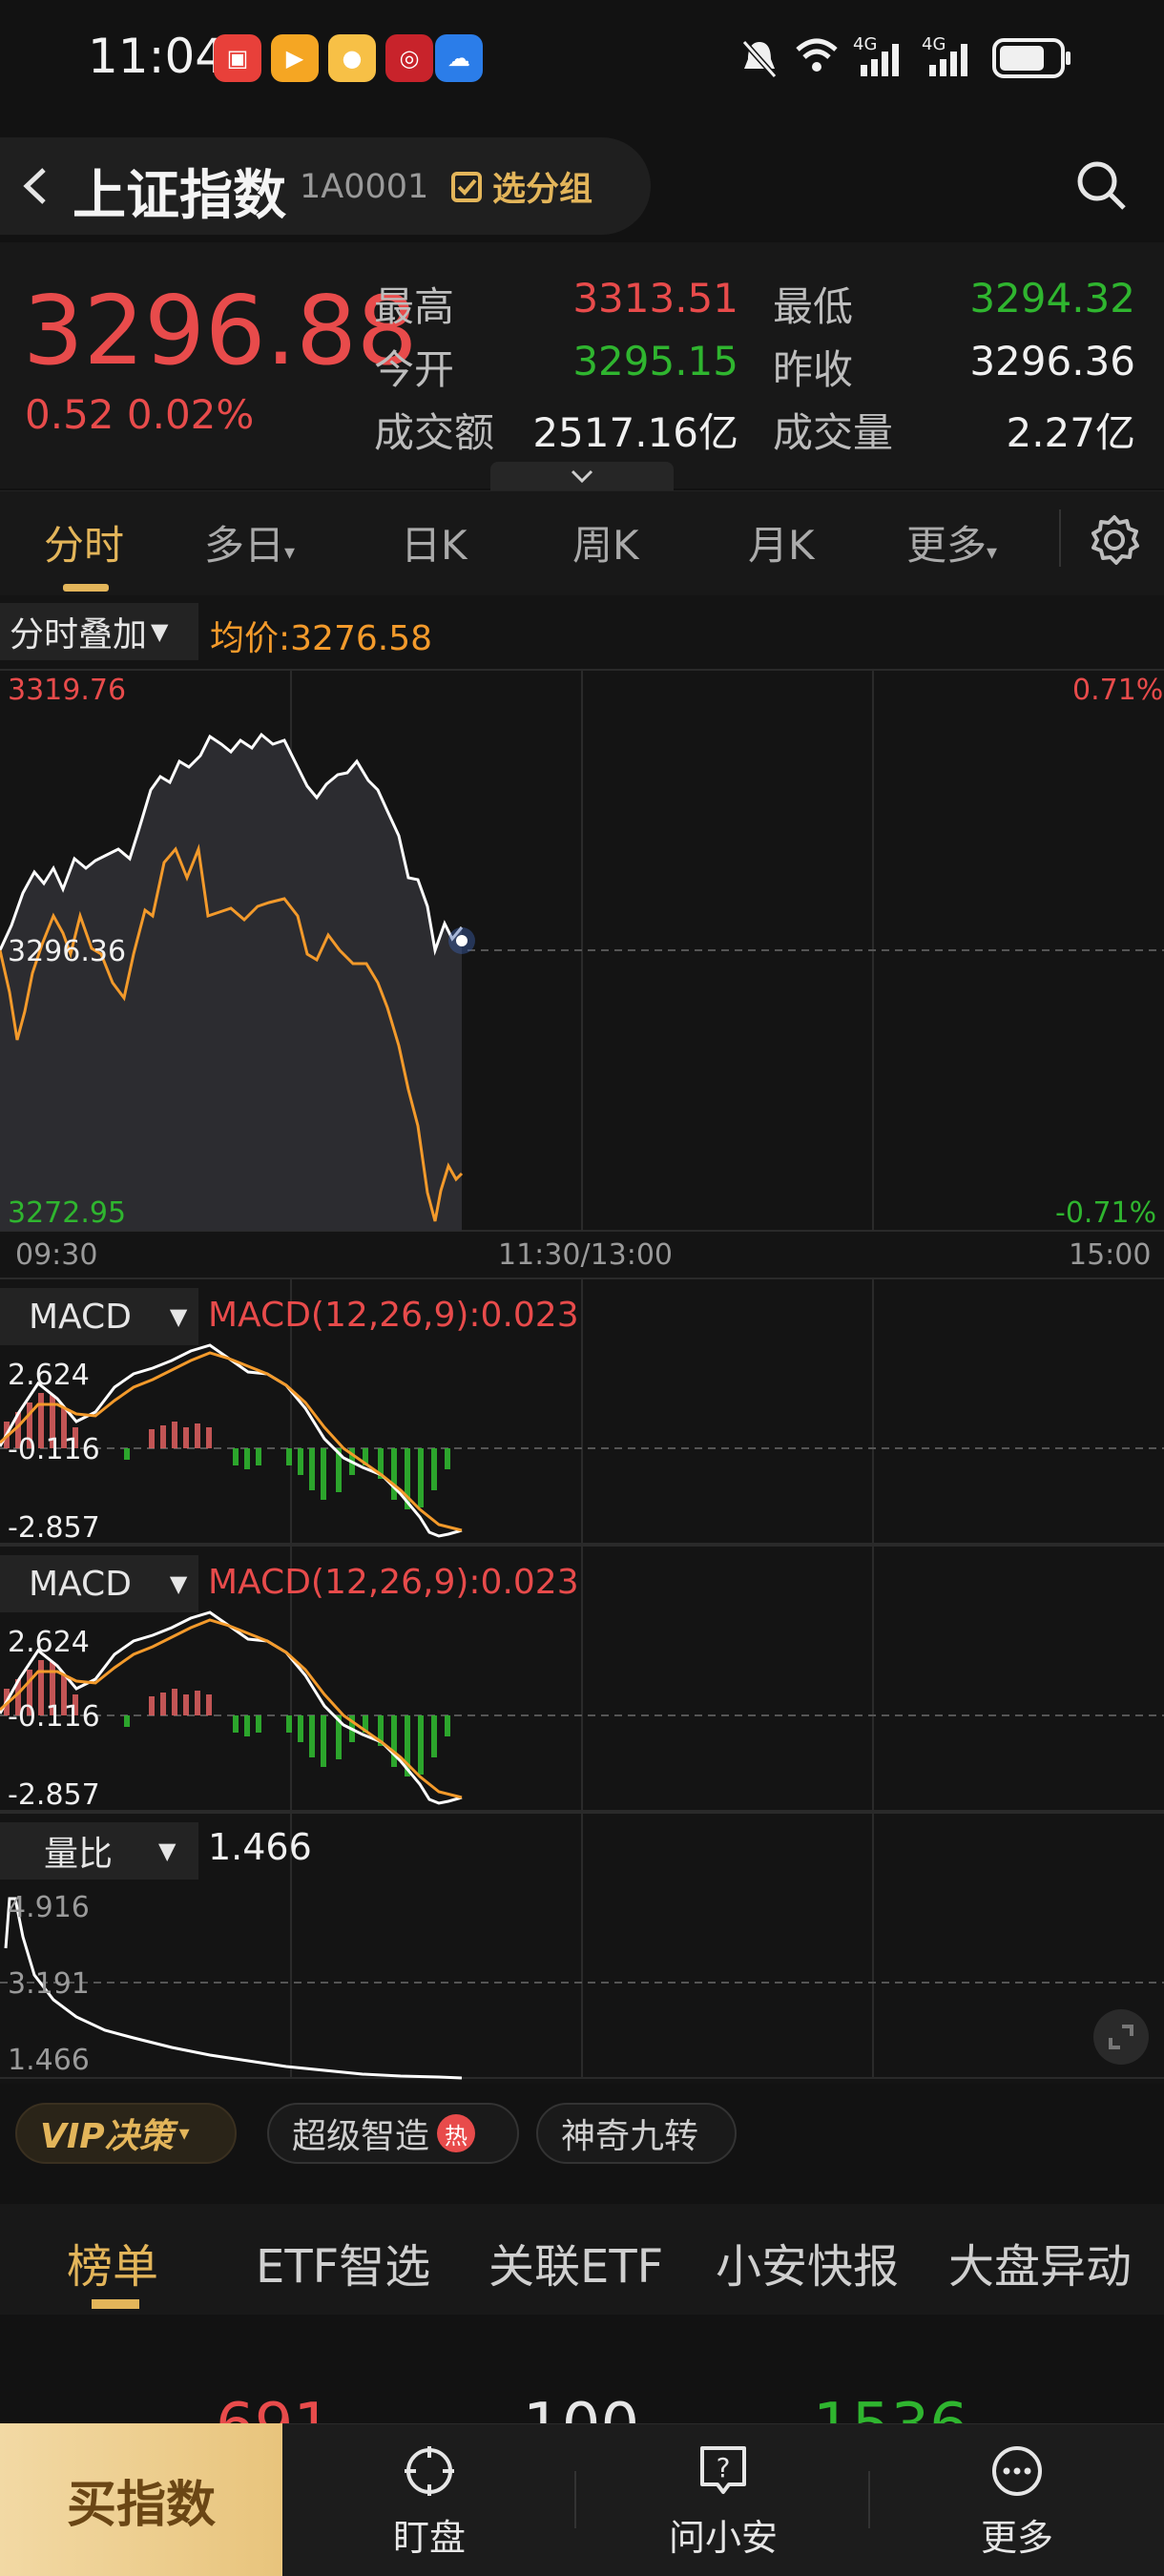 The width and height of the screenshot is (1164, 2576). I want to click on volume-ratio-value: 1.466, so click(260, 1847).